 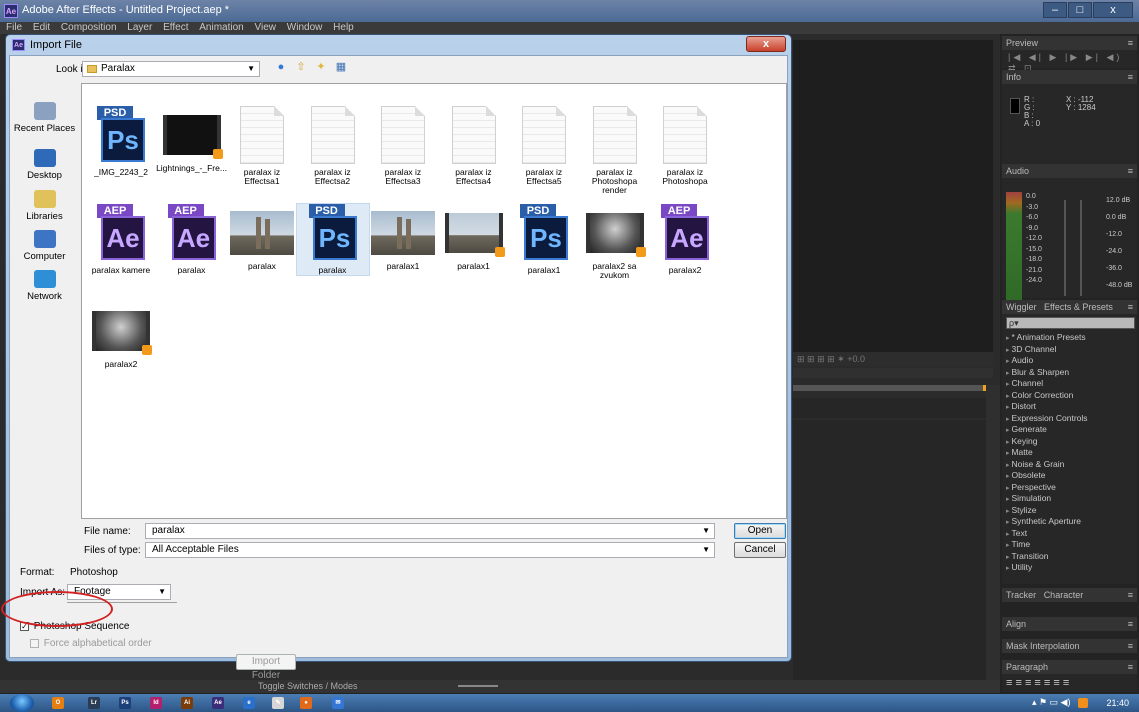 I want to click on file-item: PSD Ps paralax, so click(x=332, y=239).